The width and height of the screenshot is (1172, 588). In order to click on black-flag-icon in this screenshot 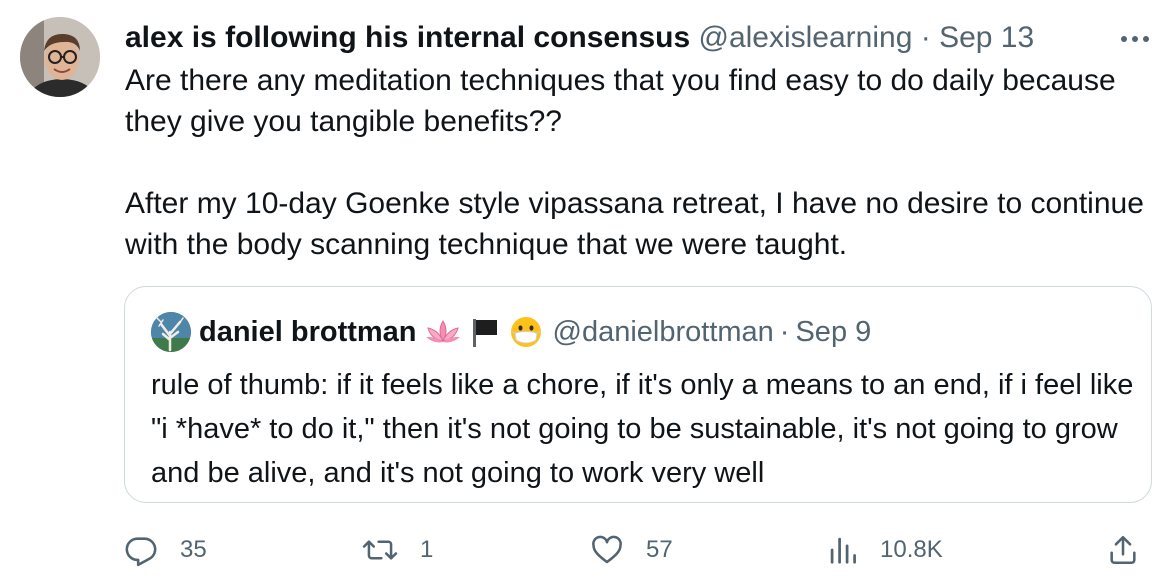, I will do `click(485, 332)`.